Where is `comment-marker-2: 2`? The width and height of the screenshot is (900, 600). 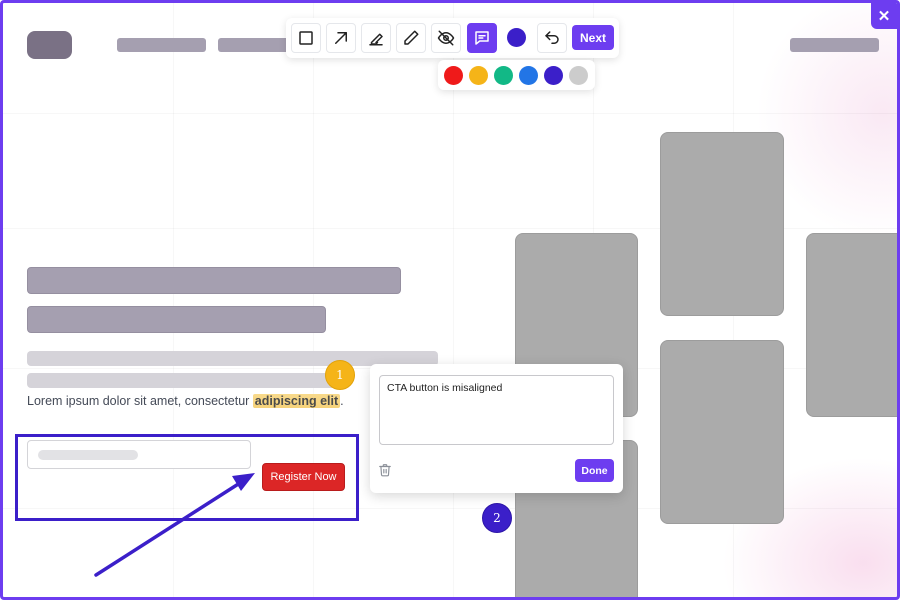 comment-marker-2: 2 is located at coordinates (497, 518).